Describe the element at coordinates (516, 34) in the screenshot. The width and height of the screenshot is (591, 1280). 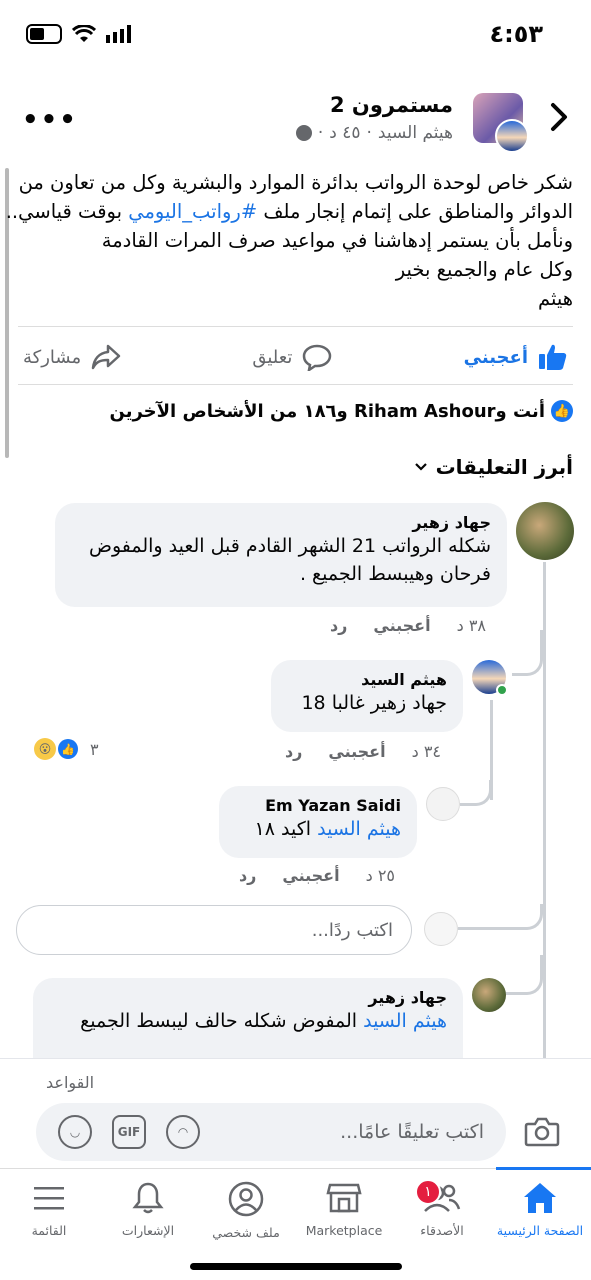
I see `status-time: ٤:٥٣` at that location.